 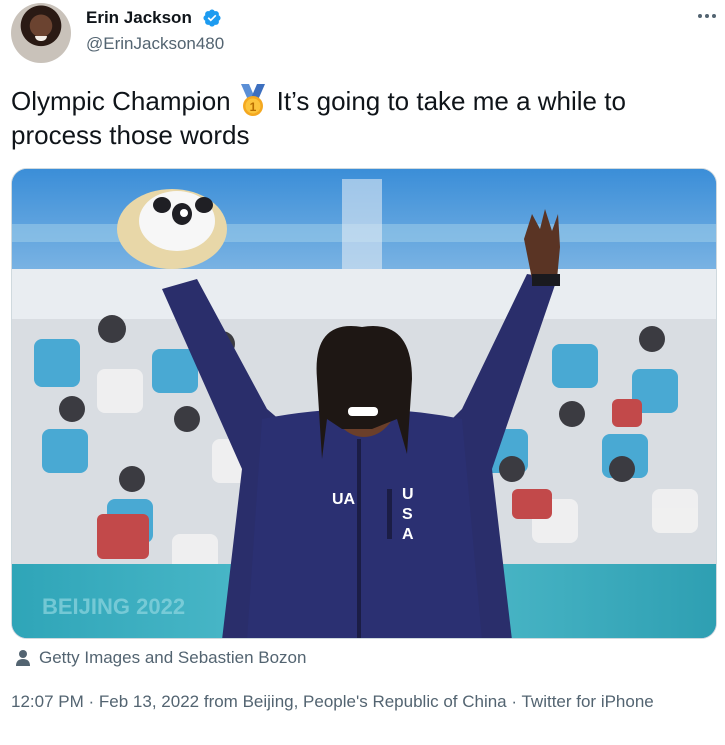 I want to click on svg-text: A, so click(x=408, y=534).